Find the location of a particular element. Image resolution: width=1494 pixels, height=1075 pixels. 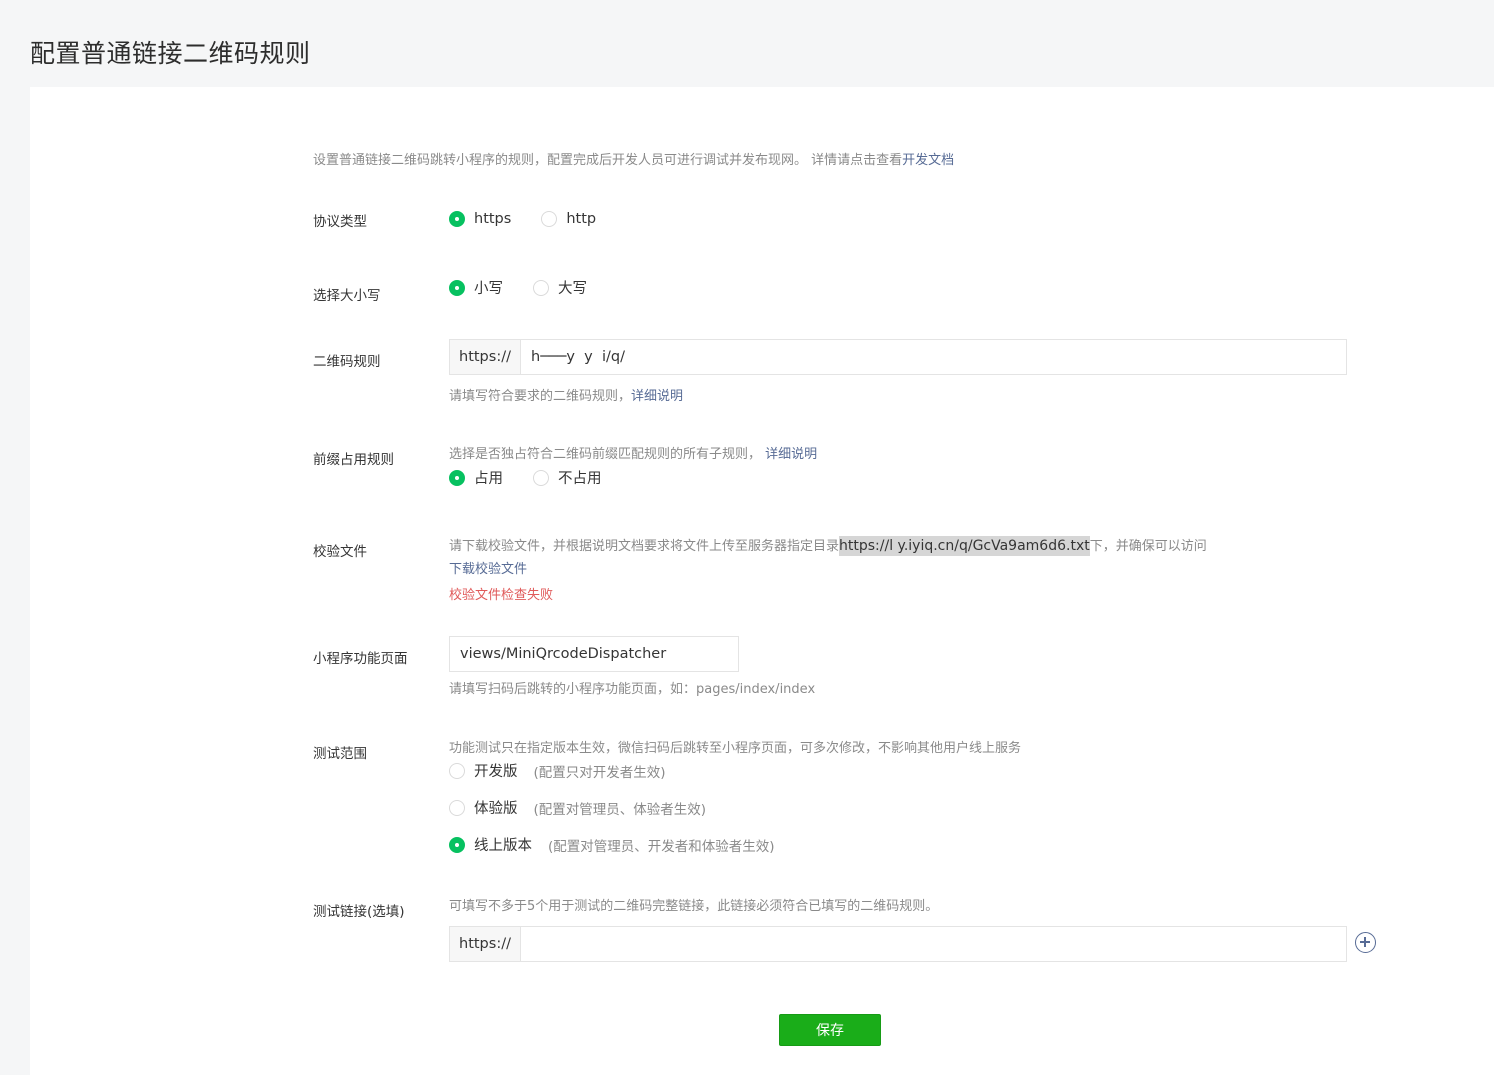

verify-error-text: 校验文件检查失败 is located at coordinates (501, 595).